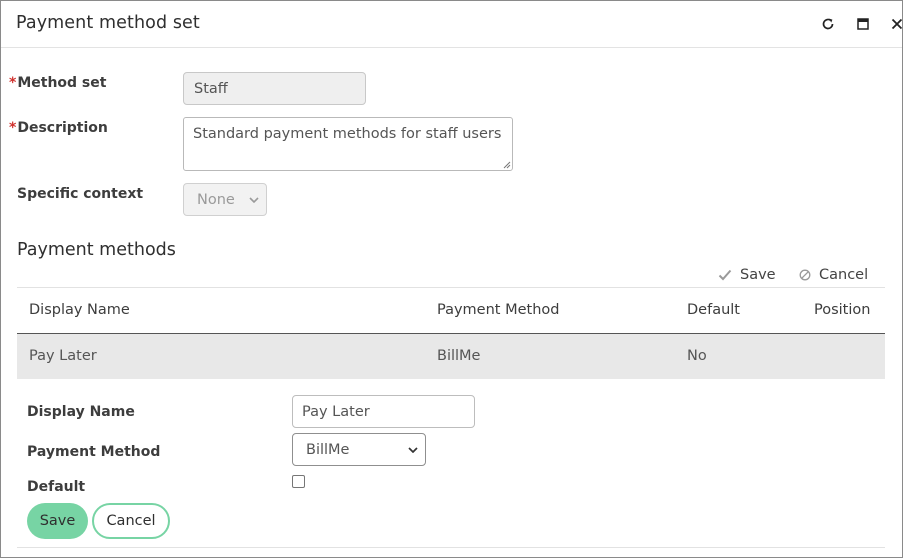 This screenshot has width=903, height=558. Describe the element at coordinates (359, 449) in the screenshot. I see `editor-payment-method-select: BillMe` at that location.